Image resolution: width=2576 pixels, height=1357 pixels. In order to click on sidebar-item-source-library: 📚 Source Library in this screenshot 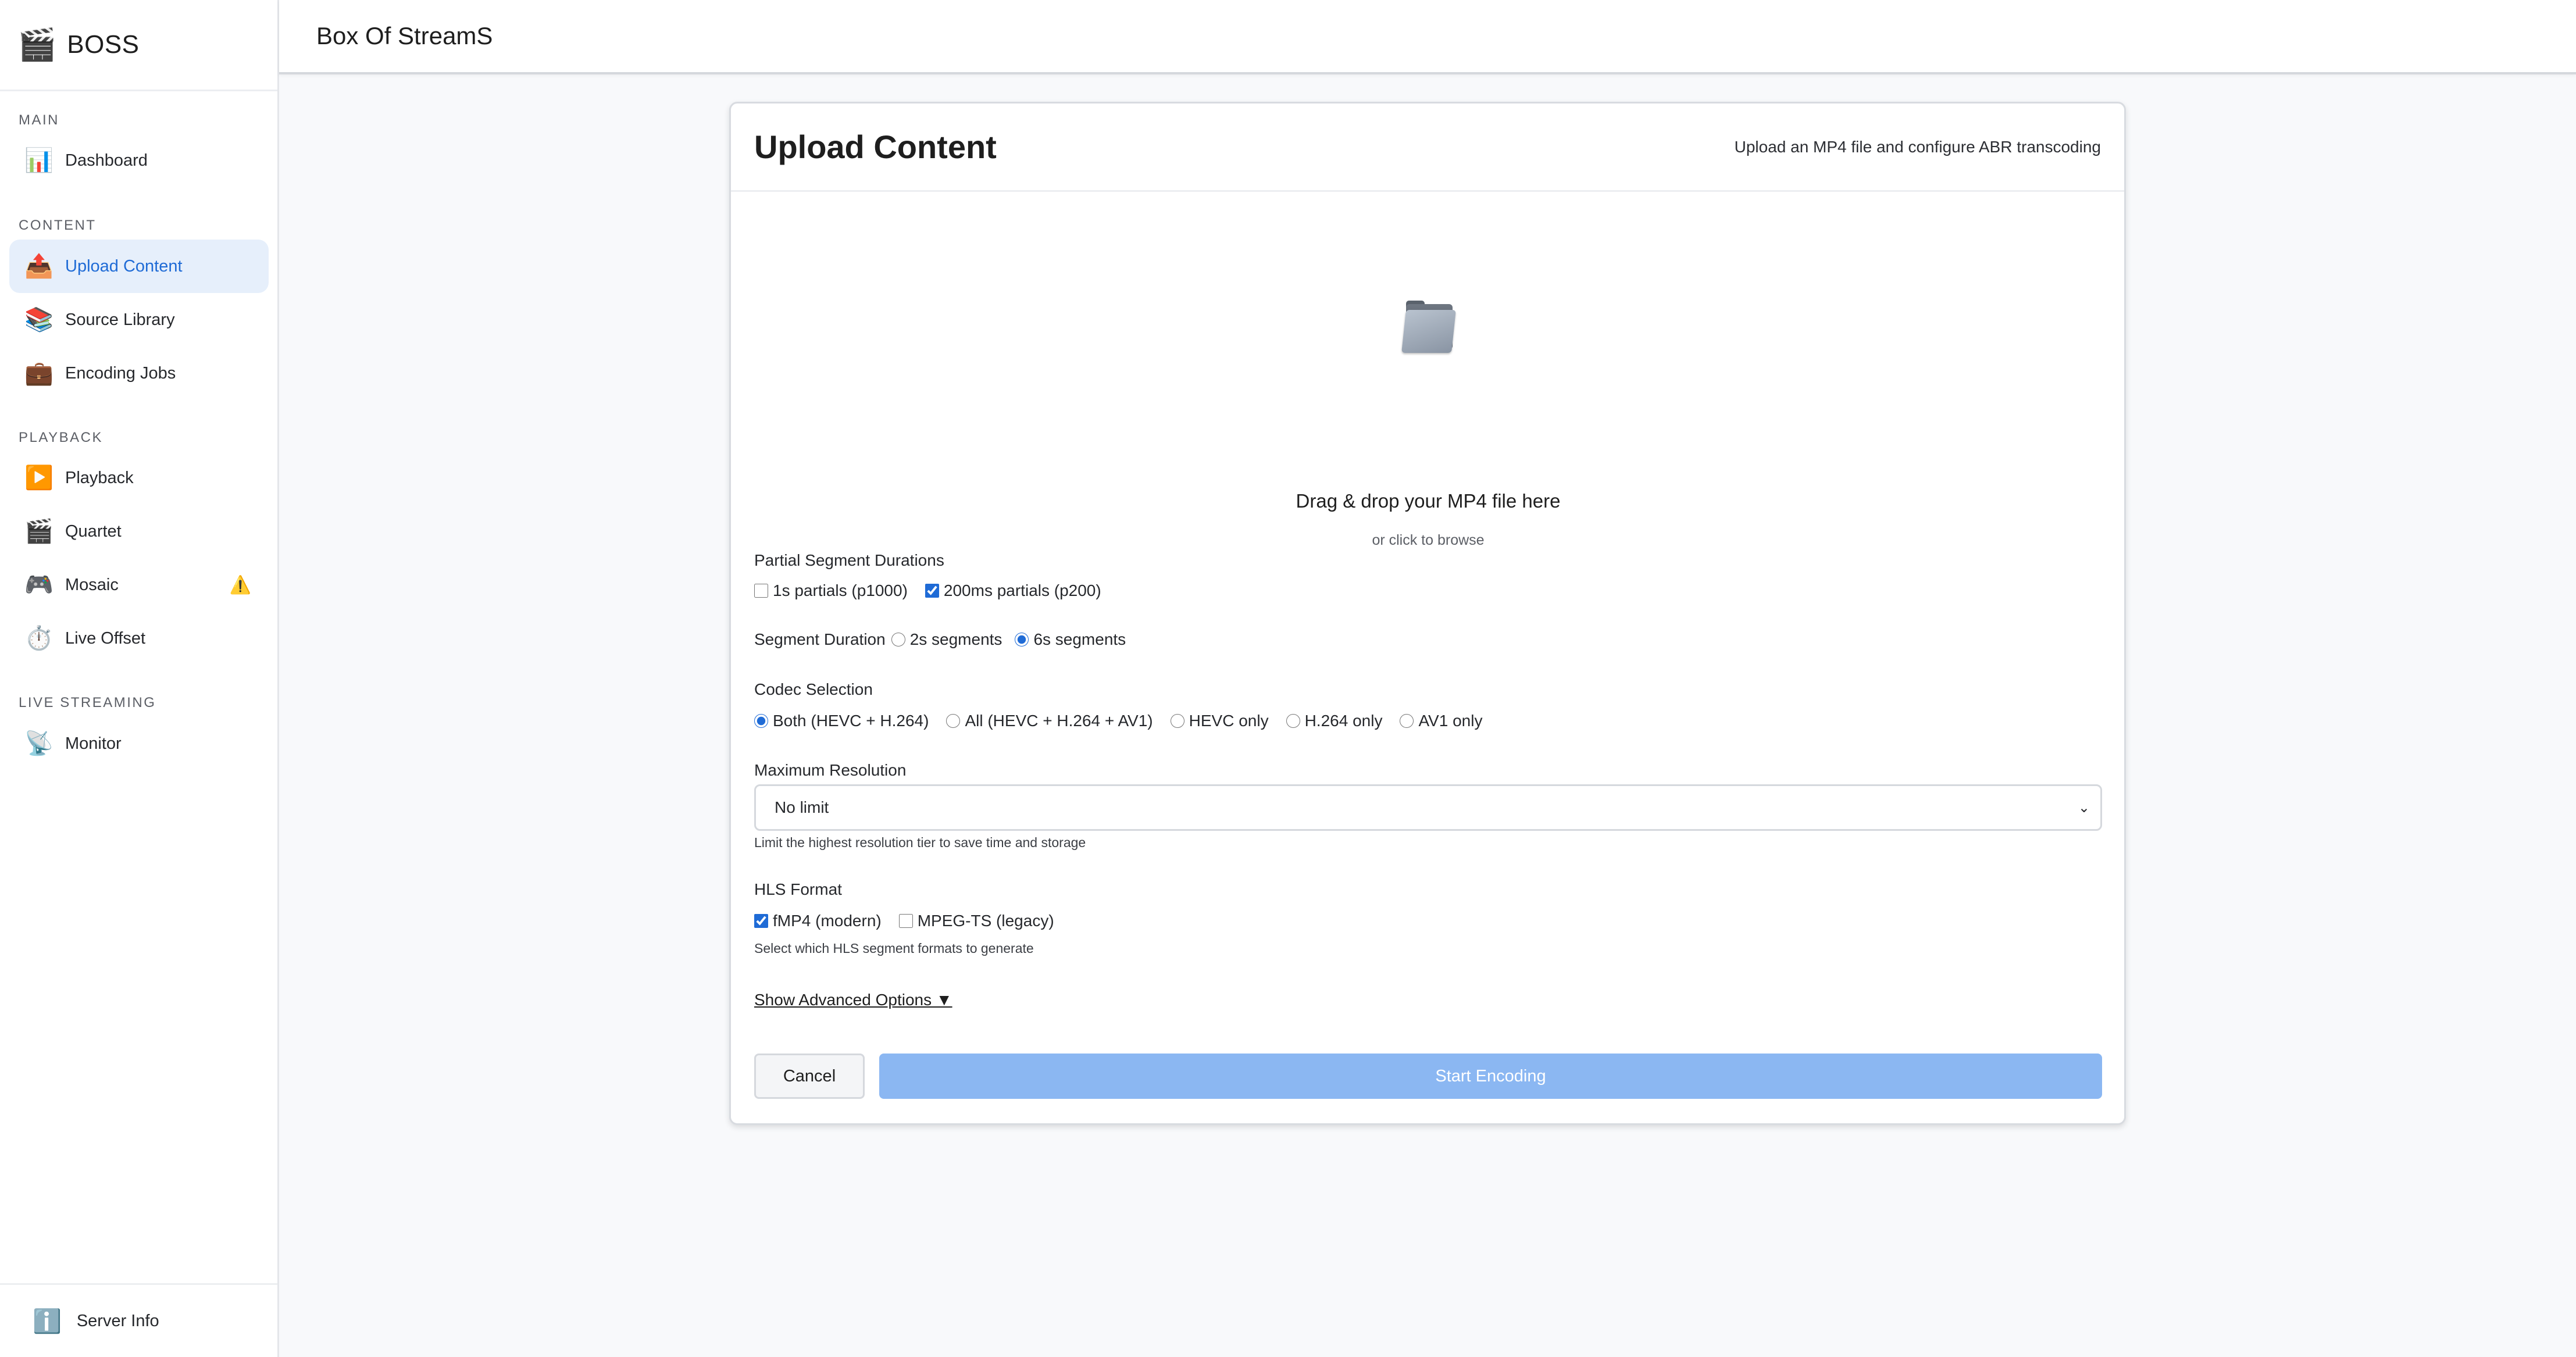, I will do `click(139, 320)`.